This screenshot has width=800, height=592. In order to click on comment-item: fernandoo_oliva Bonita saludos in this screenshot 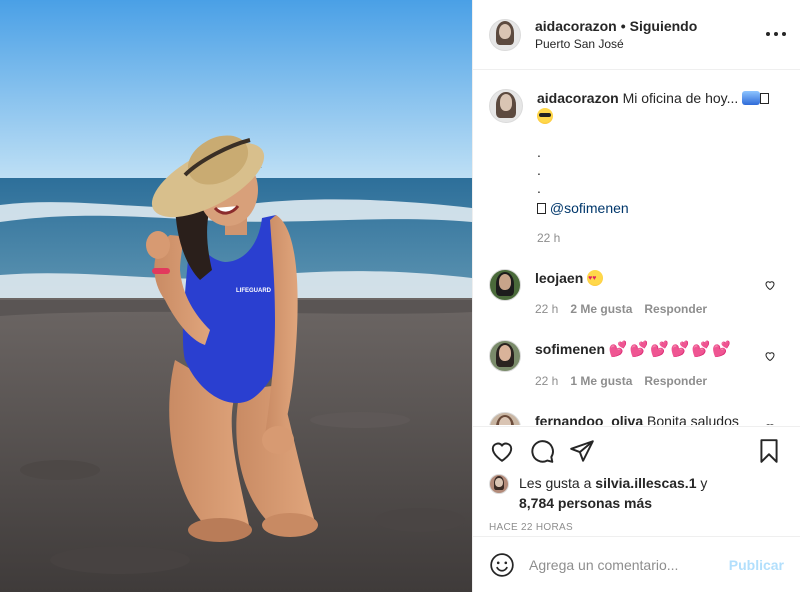, I will do `click(636, 418)`.